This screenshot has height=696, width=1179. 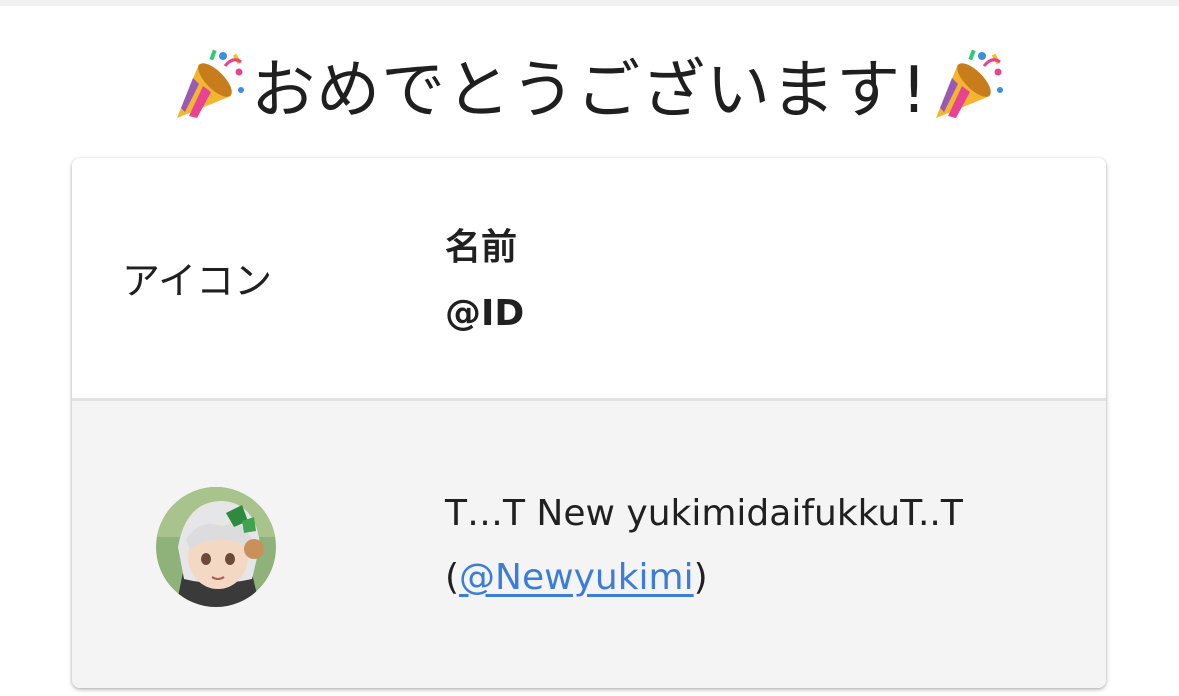 I want to click on user-handle-link: @Newyukimi, so click(x=576, y=577).